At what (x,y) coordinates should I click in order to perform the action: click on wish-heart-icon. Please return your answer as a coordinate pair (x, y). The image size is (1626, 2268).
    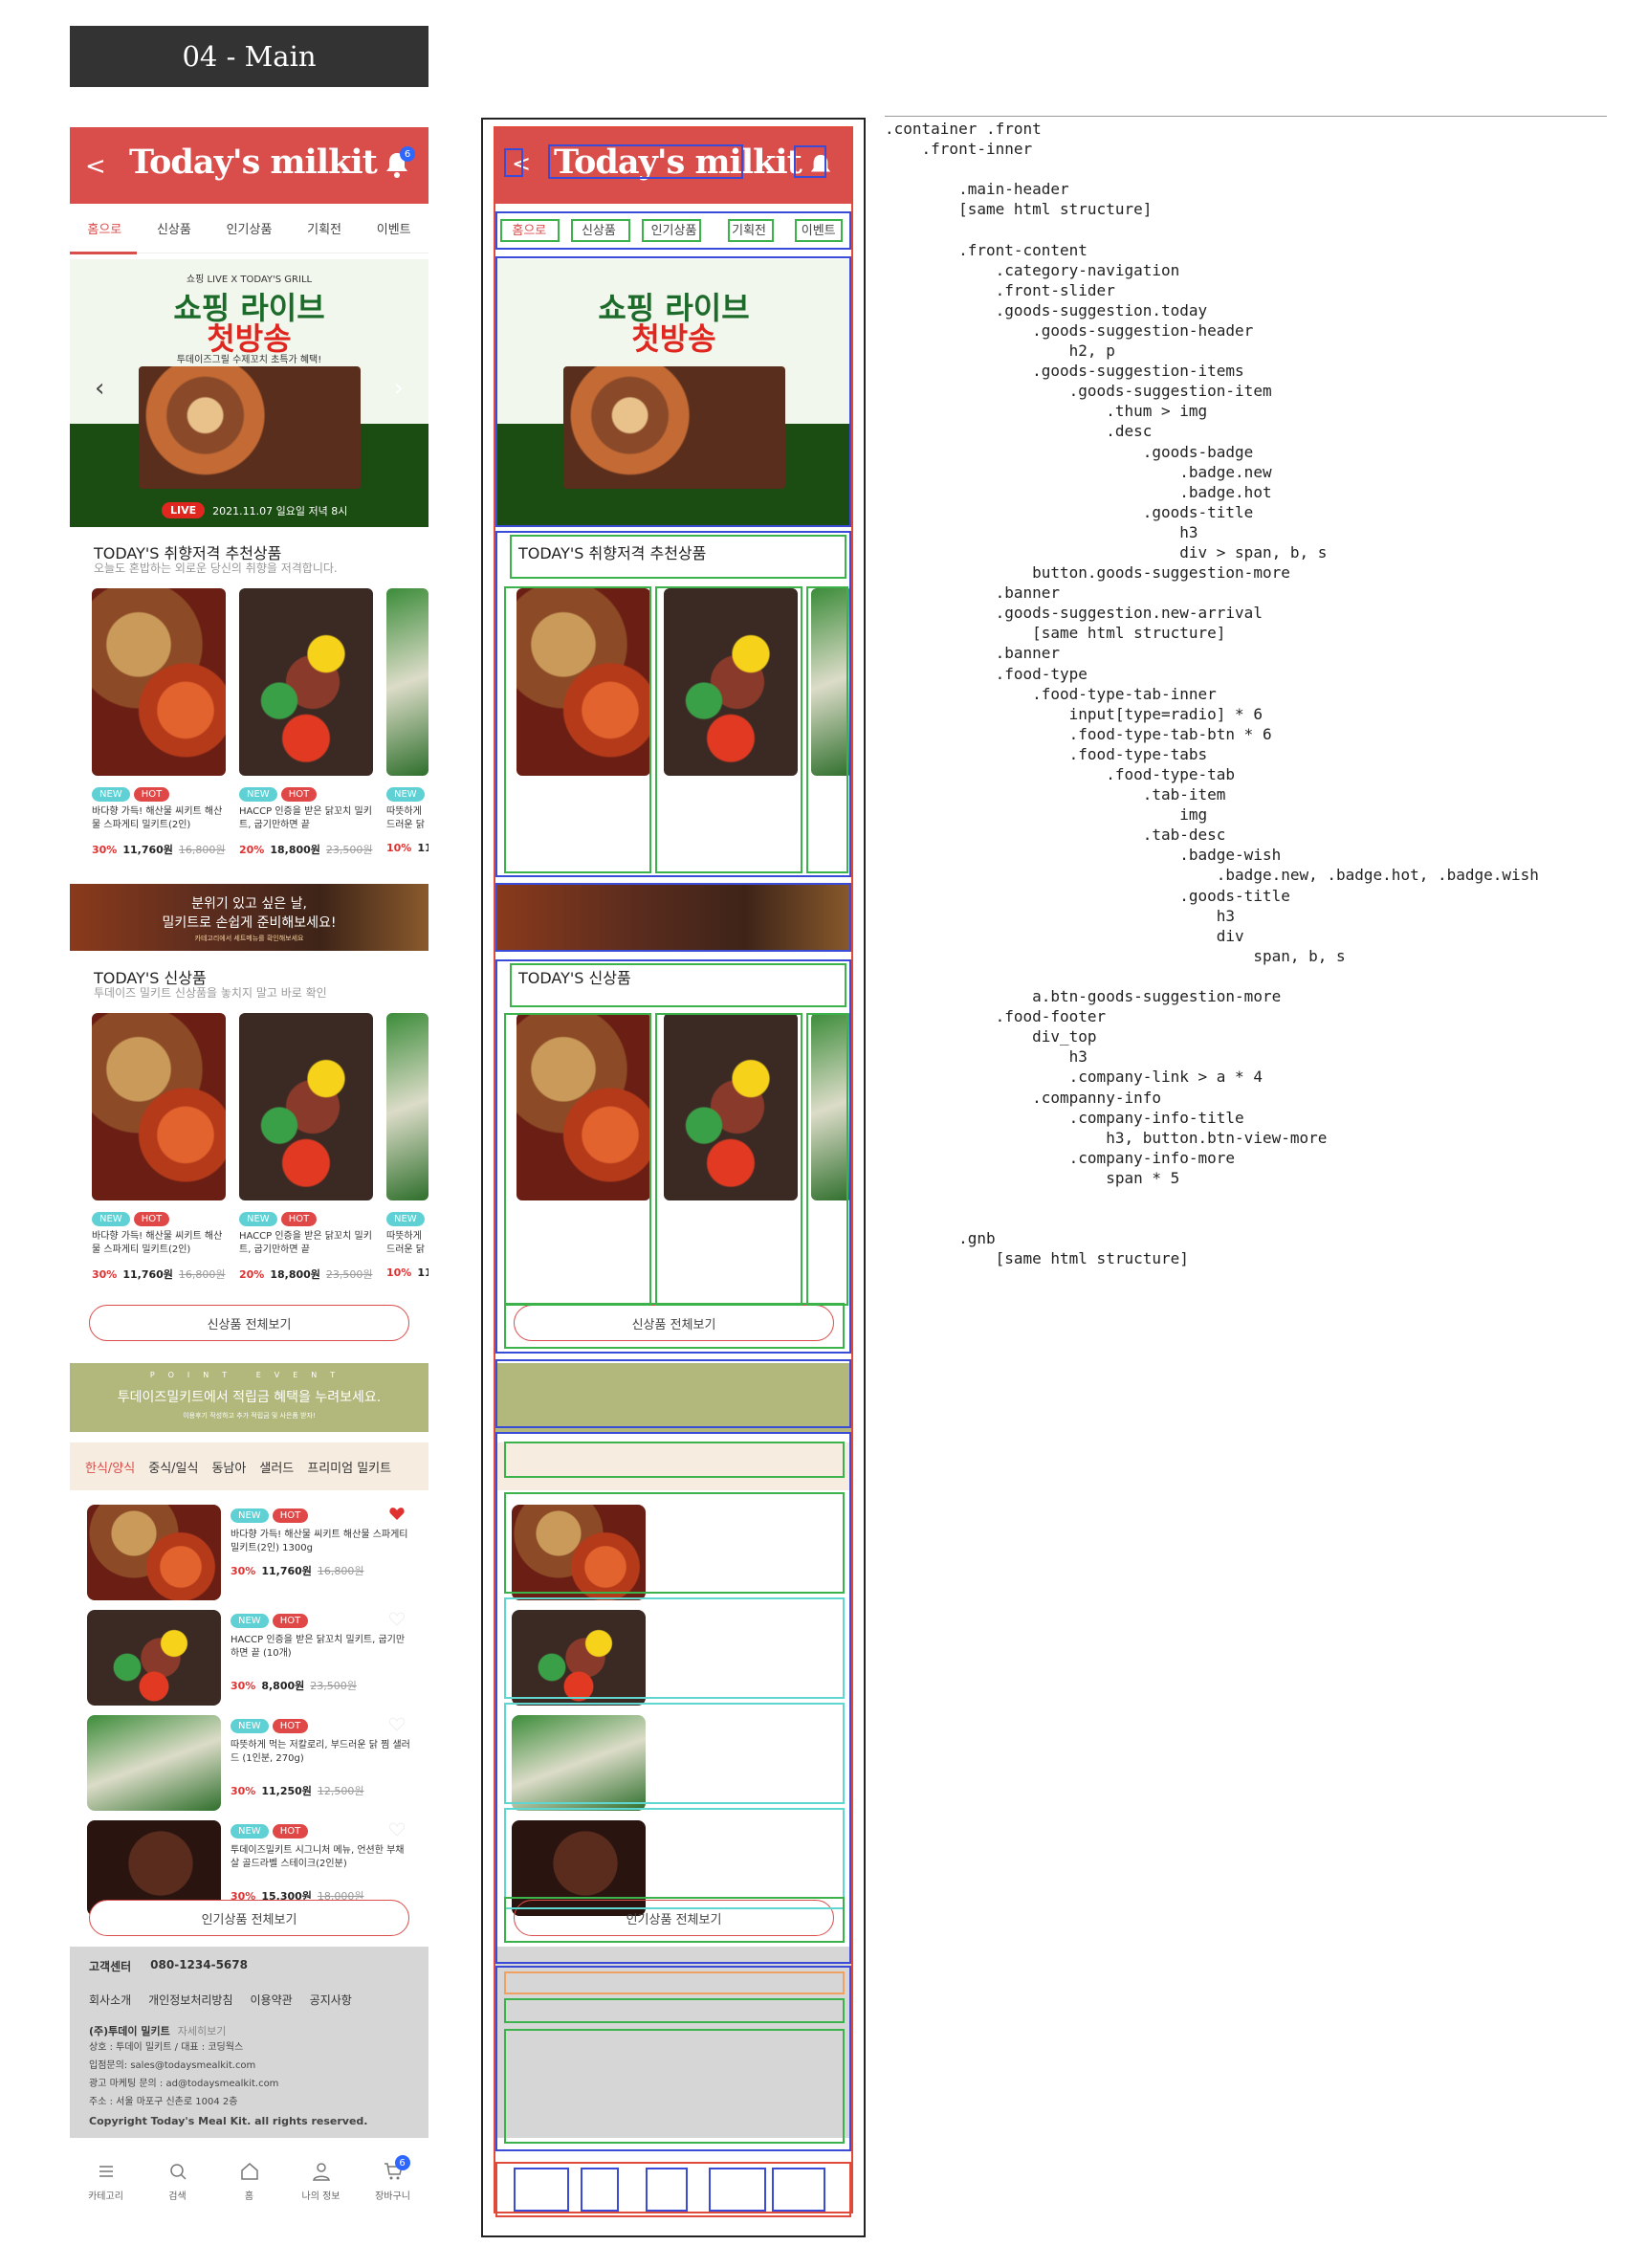
    Looking at the image, I should click on (397, 1514).